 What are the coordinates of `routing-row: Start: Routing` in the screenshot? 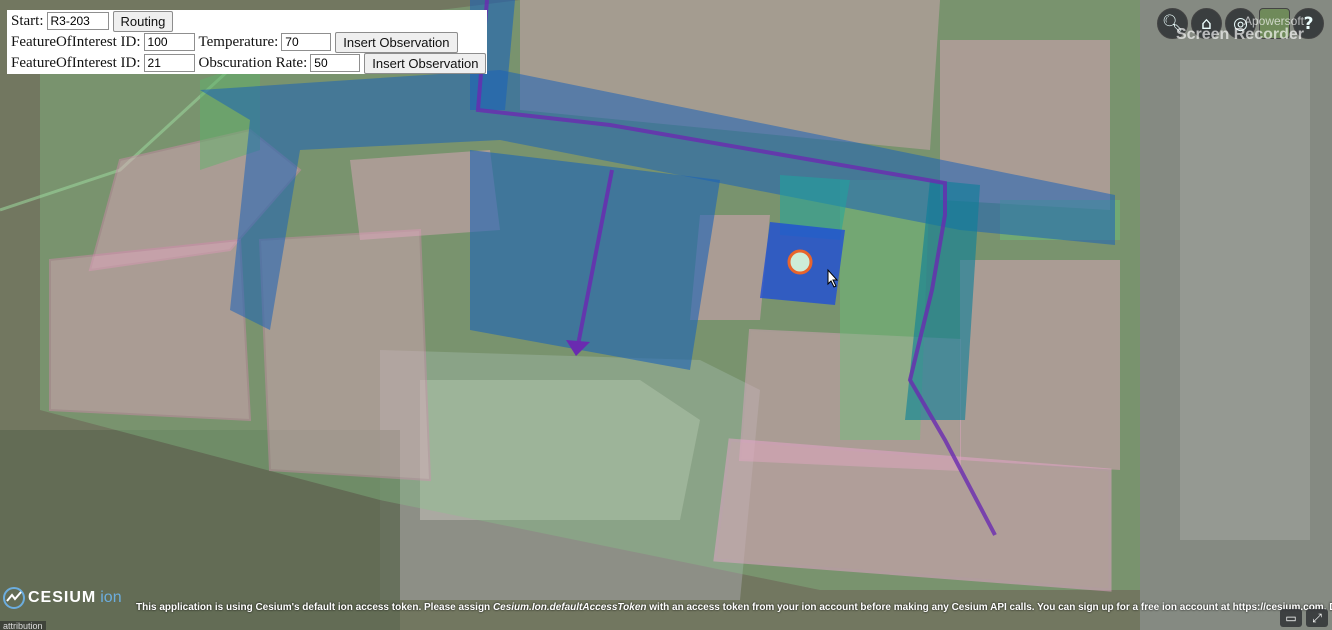 It's located at (92, 21).